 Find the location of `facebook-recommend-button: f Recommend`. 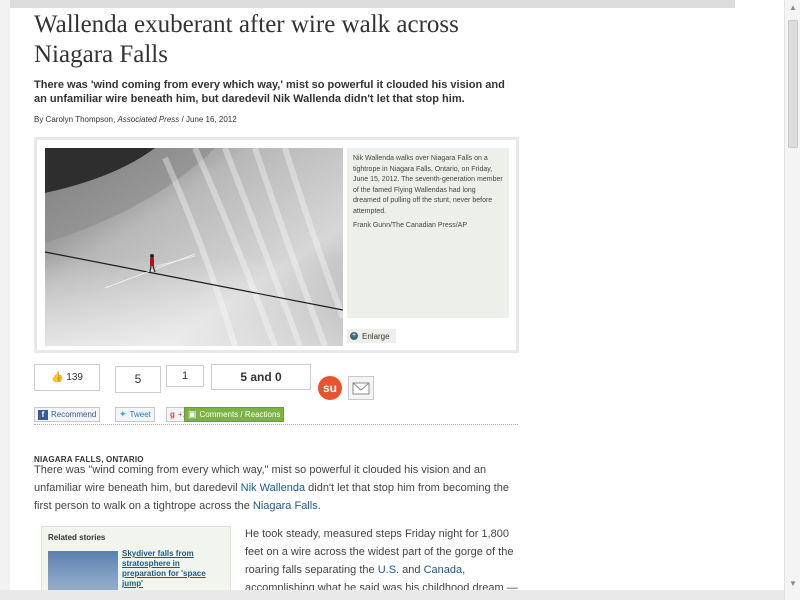

facebook-recommend-button: f Recommend is located at coordinates (67, 414).